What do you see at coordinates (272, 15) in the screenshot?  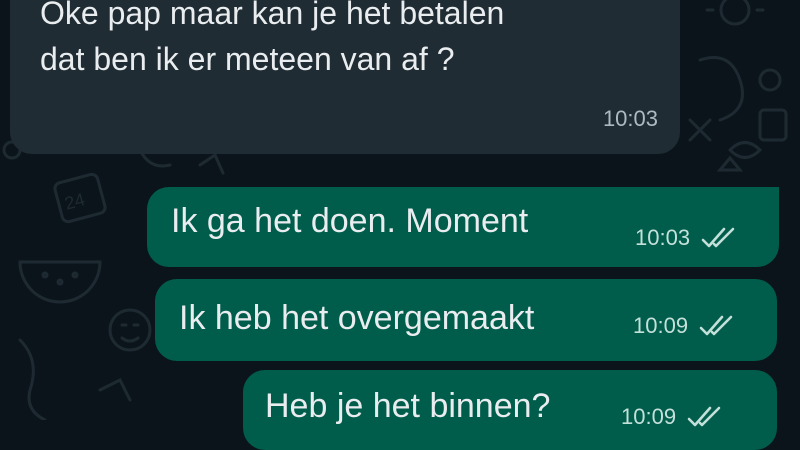 I see `message-line: Oke pap maar kan je het betalen` at bounding box center [272, 15].